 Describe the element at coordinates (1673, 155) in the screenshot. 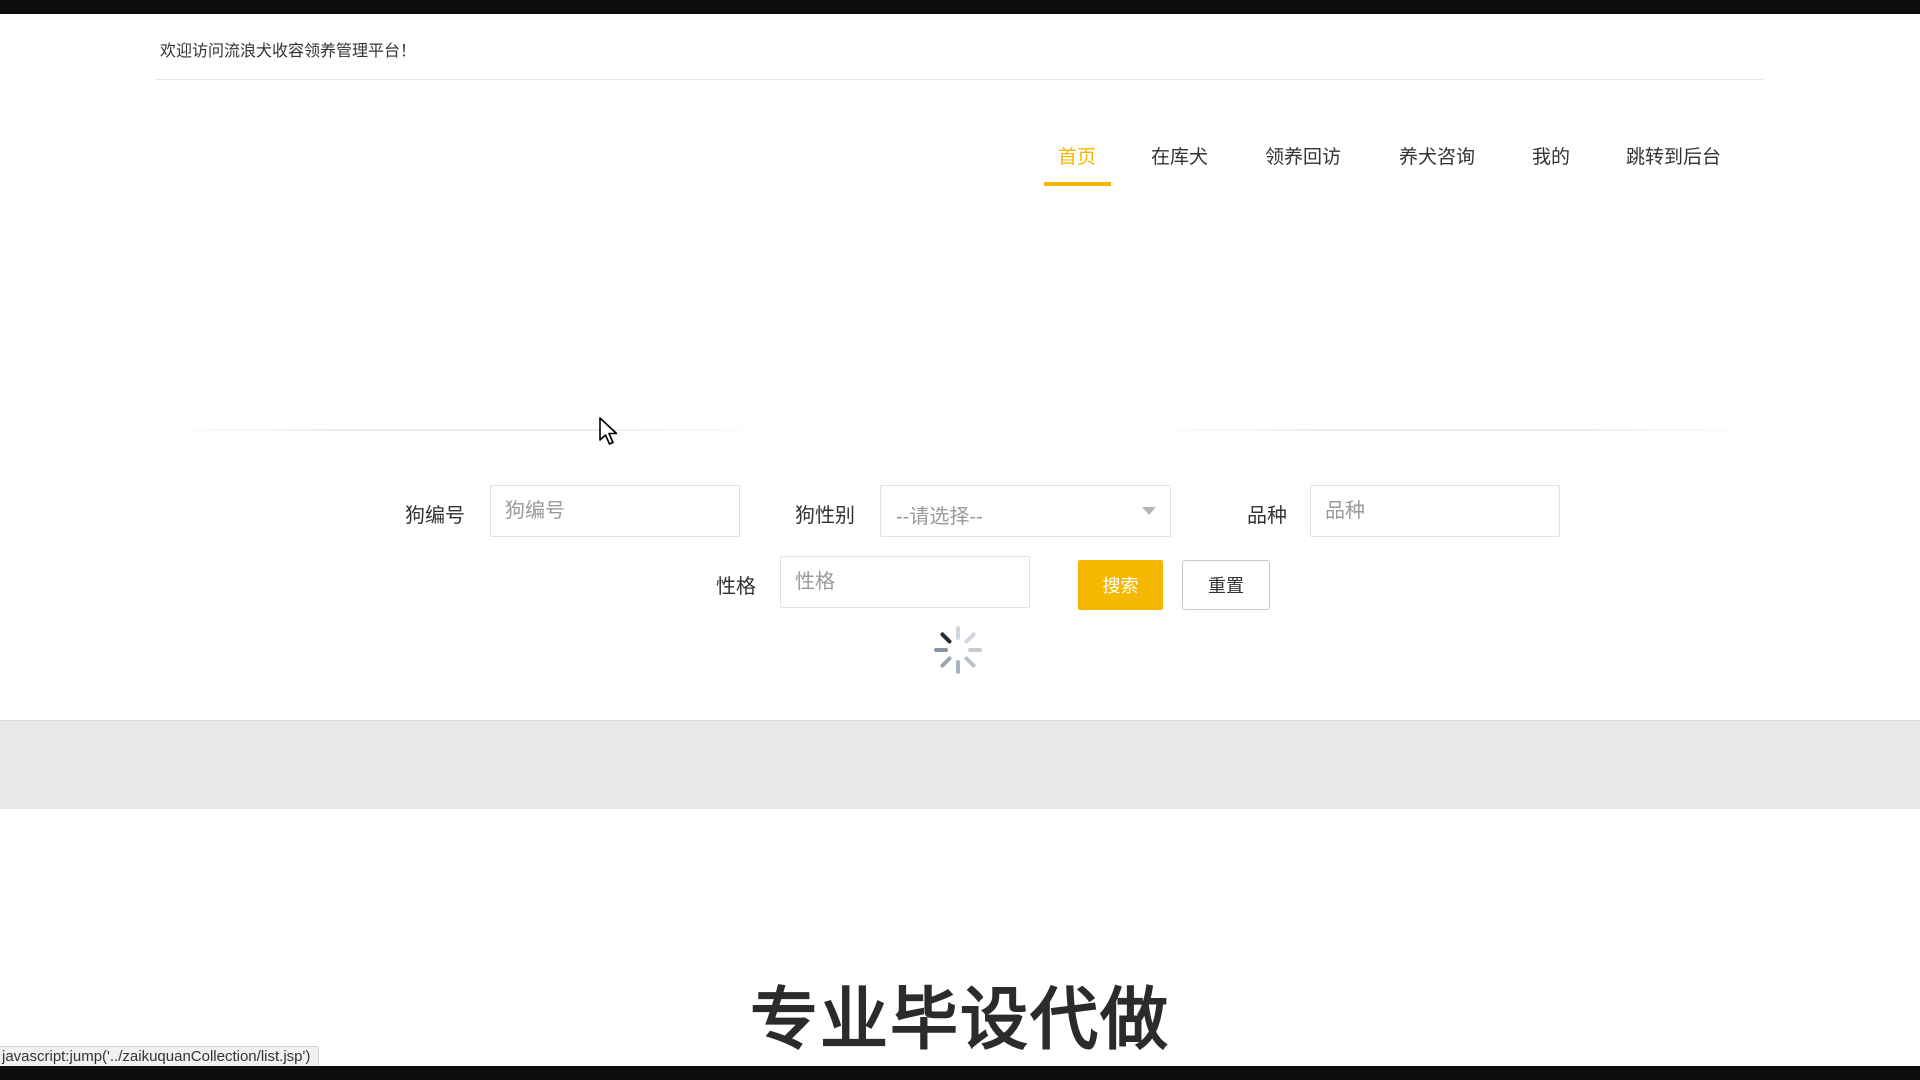

I see `nav-item-admin: 跳转到后台` at that location.